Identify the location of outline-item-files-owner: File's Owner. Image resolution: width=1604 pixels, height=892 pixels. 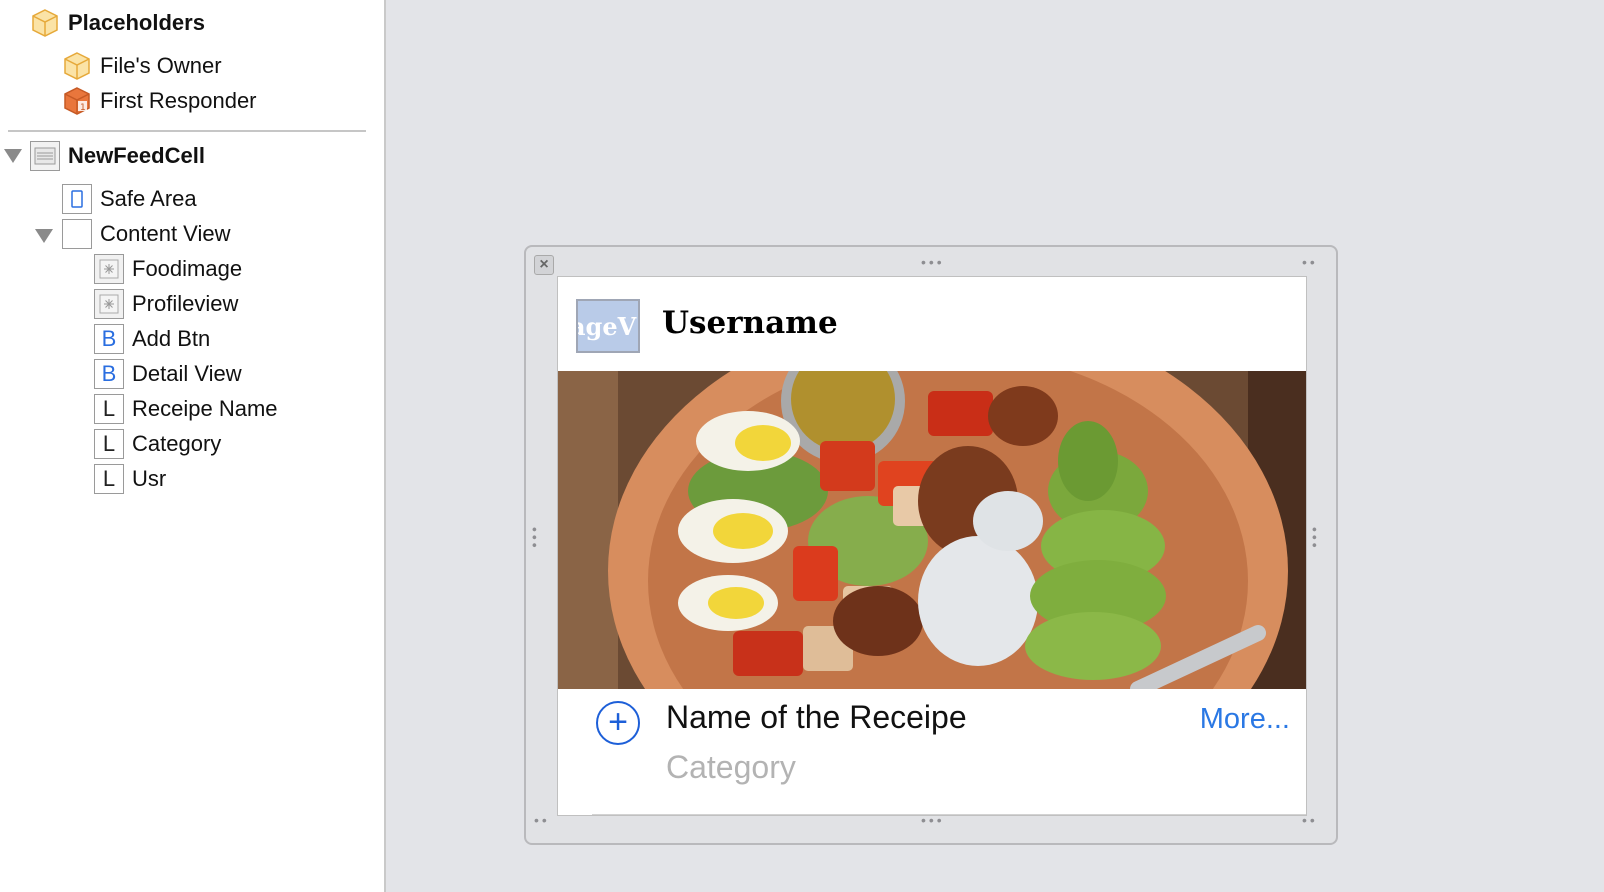
(142, 66).